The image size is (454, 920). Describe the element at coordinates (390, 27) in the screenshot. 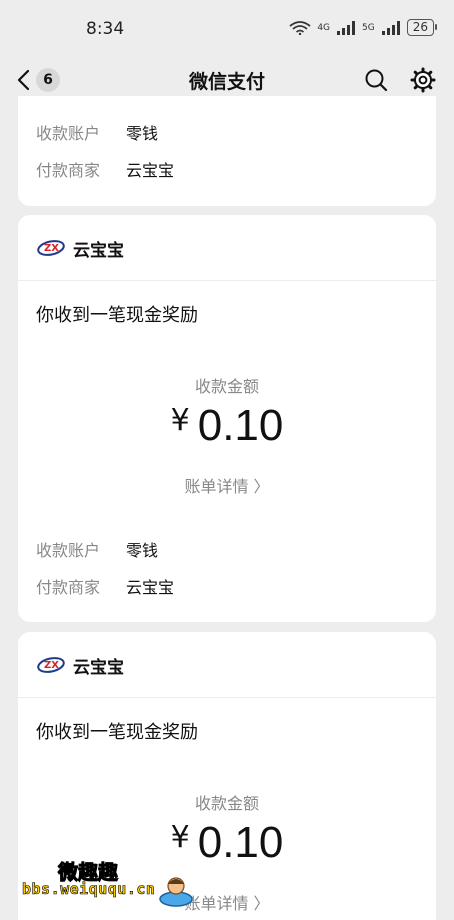

I see `signal-5g-icon` at that location.